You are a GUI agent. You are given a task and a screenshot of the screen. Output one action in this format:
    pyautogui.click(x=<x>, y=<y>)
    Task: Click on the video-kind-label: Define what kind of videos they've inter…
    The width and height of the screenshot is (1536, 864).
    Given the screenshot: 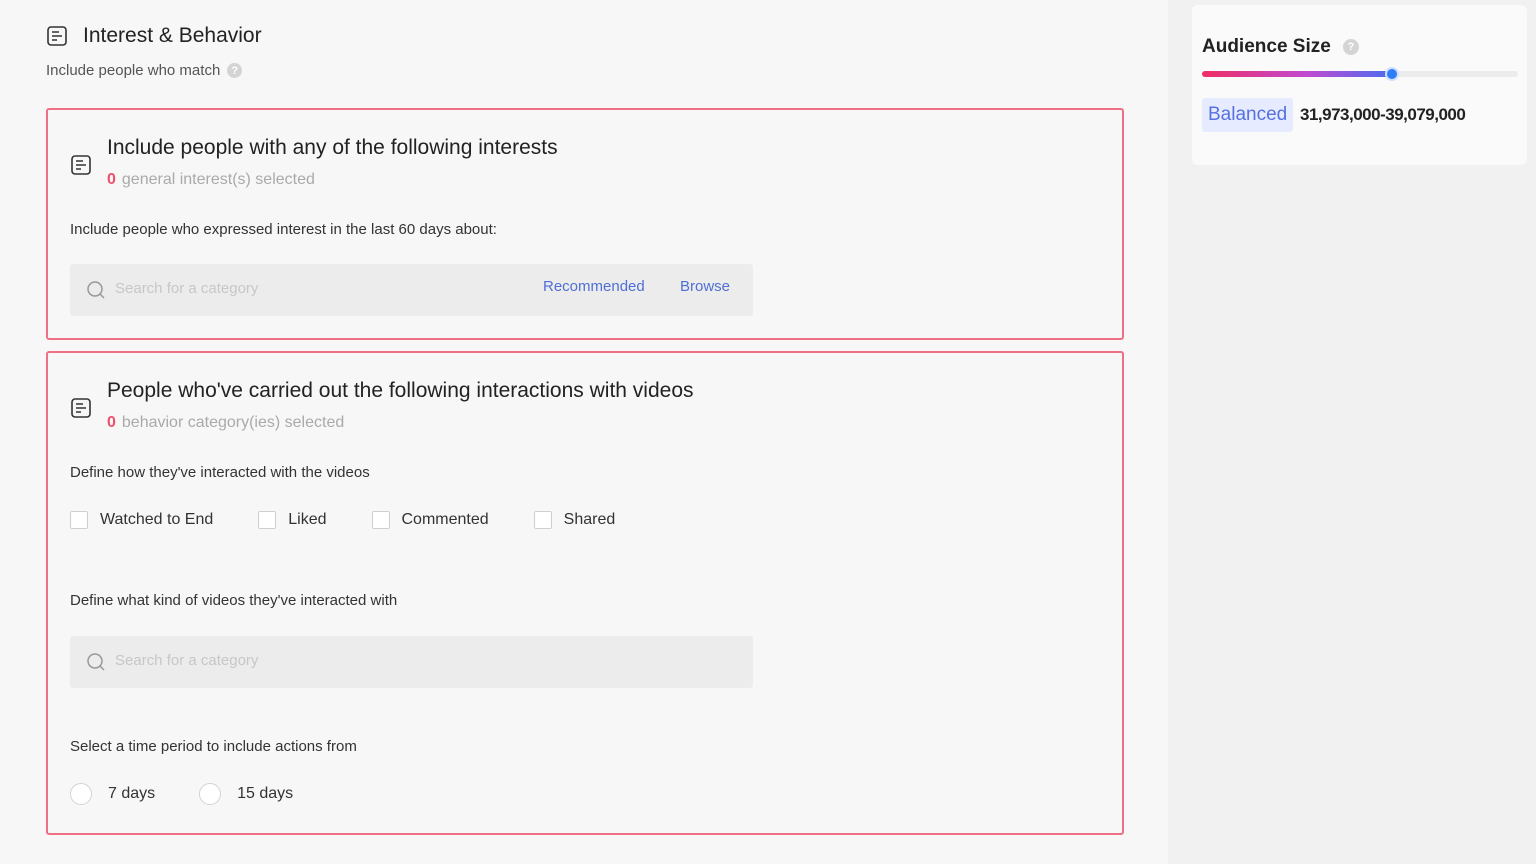 What is the action you would take?
    pyautogui.click(x=234, y=600)
    